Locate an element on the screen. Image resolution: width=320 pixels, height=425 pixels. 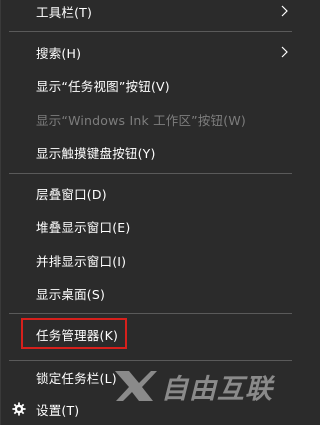
menu-item-label: 工具栏(T) is located at coordinates (64, 12).